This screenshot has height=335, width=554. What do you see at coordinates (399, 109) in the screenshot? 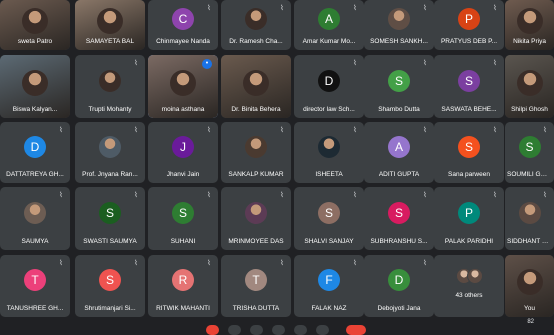
I see `participant-name: Shambo Dutta` at bounding box center [399, 109].